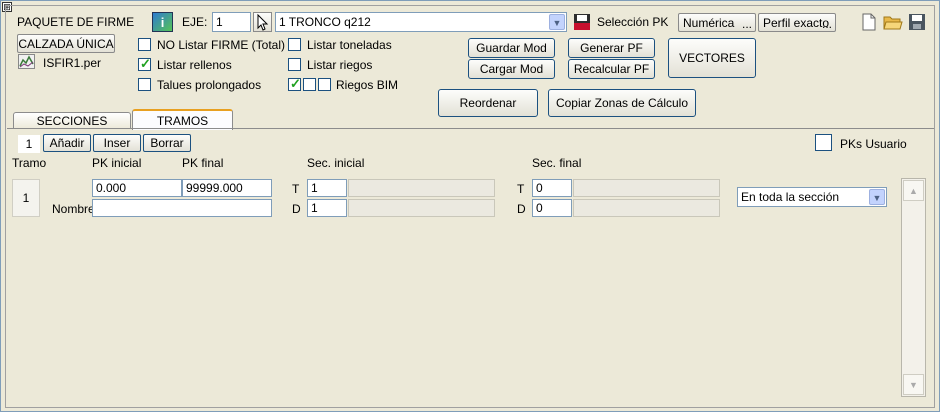 The image size is (940, 412). Describe the element at coordinates (137, 188) in the screenshot. I see `pk-inicial-input: 0.000` at that location.